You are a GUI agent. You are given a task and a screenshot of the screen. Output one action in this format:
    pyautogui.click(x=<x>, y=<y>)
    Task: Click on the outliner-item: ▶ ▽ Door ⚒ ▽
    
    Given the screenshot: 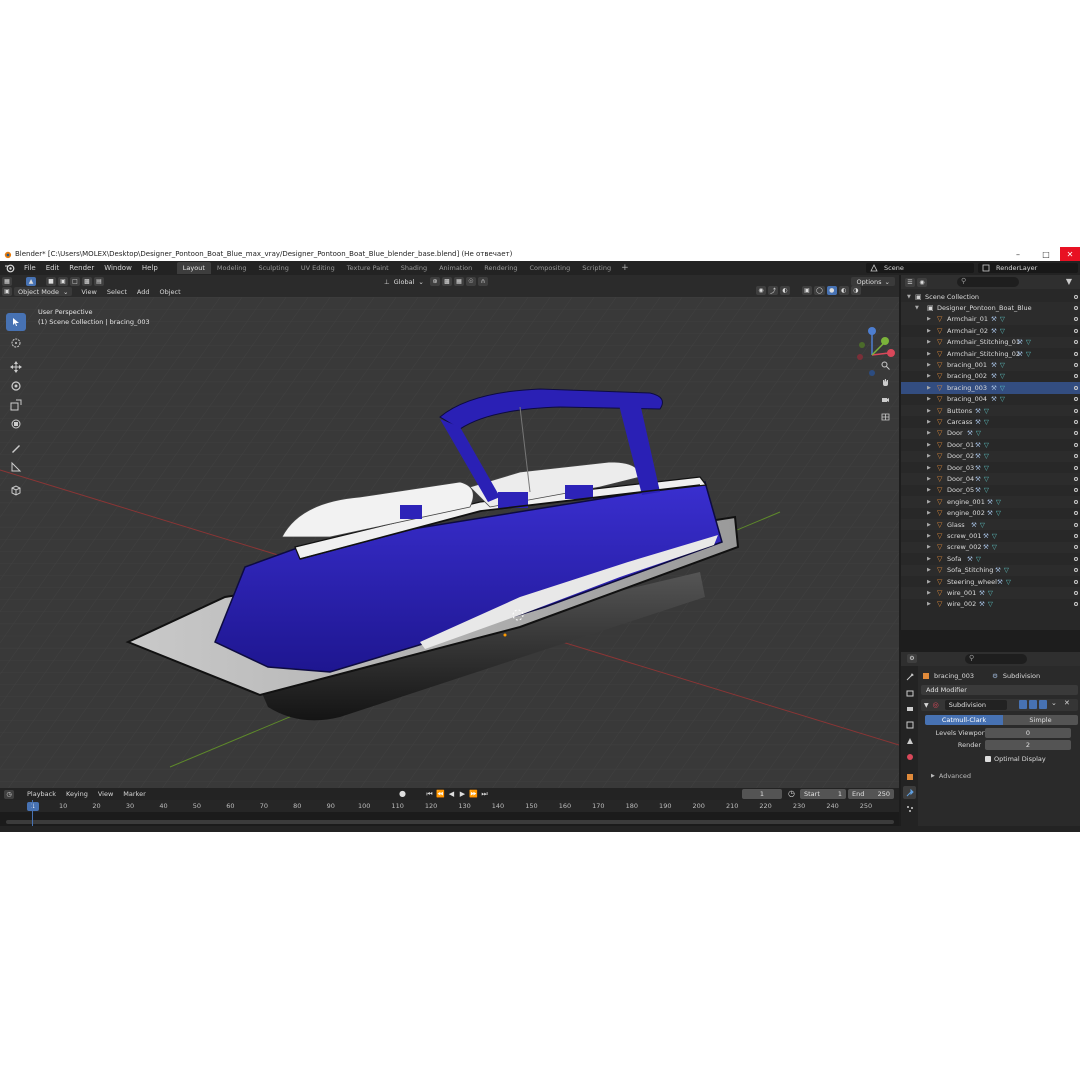 What is the action you would take?
    pyautogui.click(x=990, y=433)
    